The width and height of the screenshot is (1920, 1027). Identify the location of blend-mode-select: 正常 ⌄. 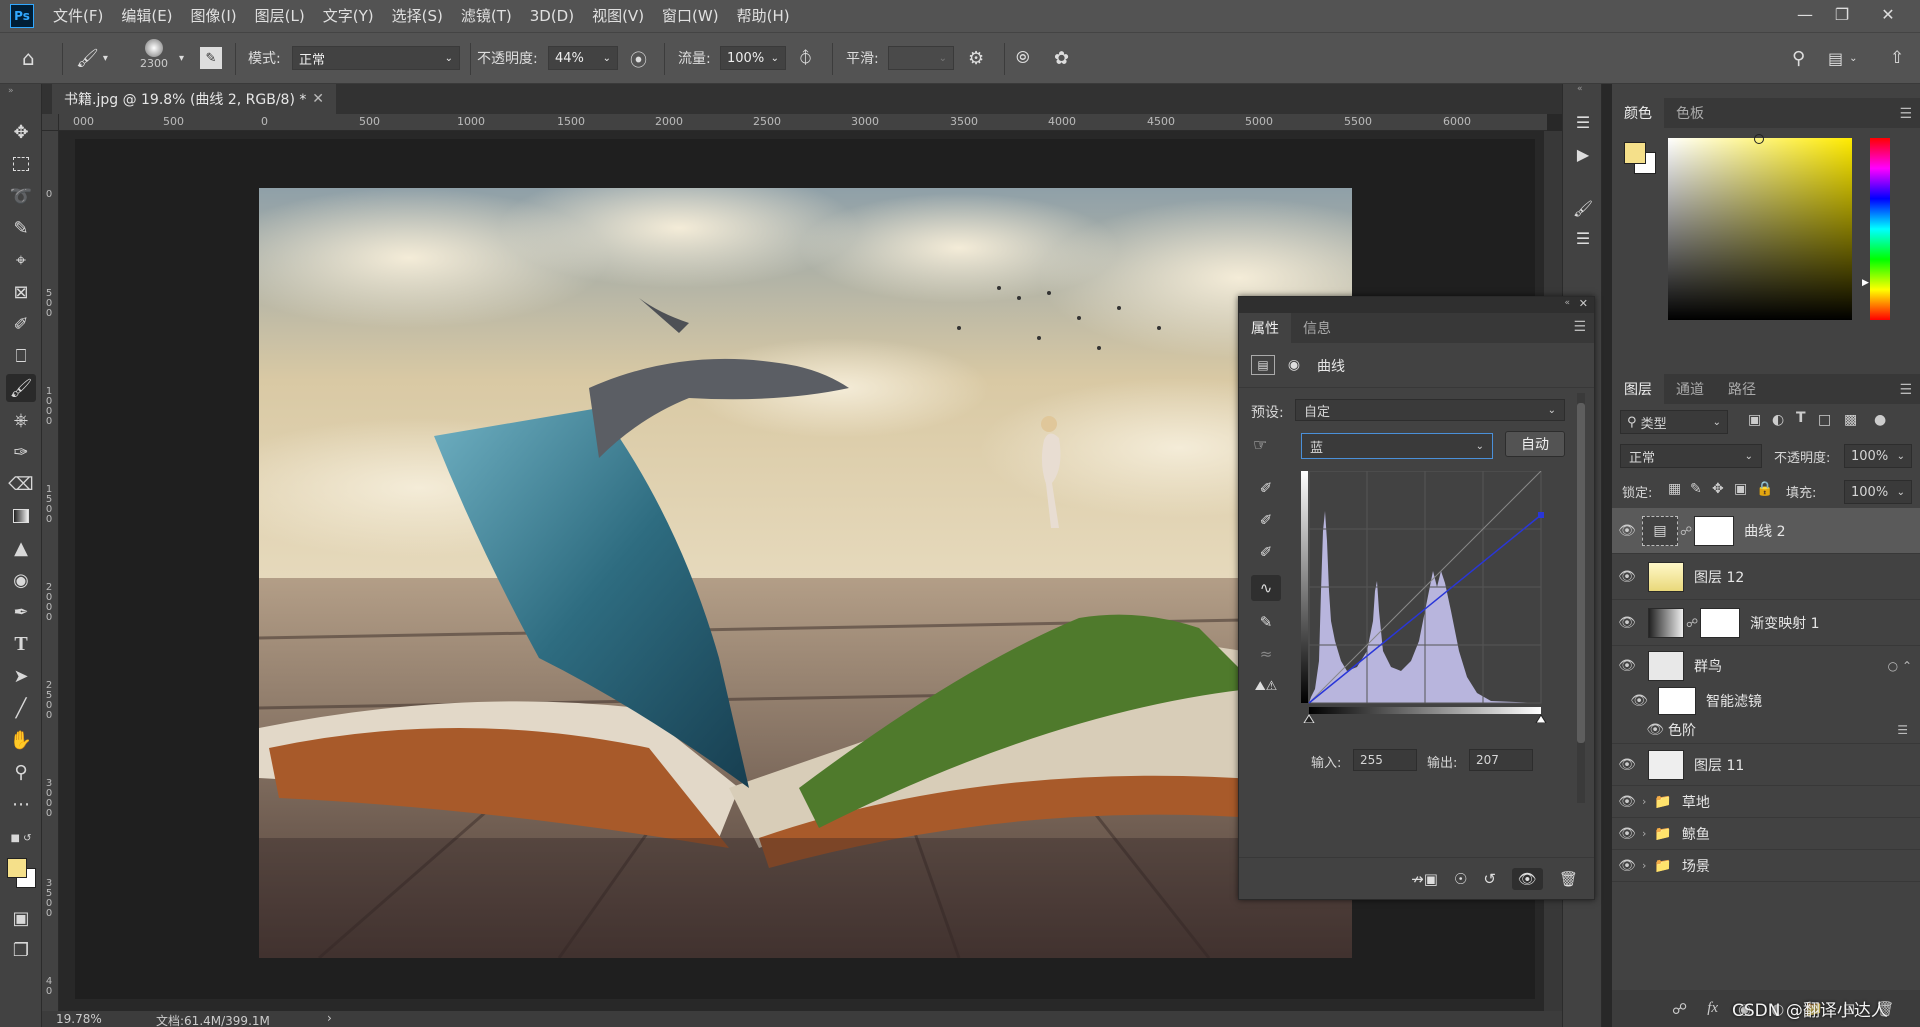
(1691, 456).